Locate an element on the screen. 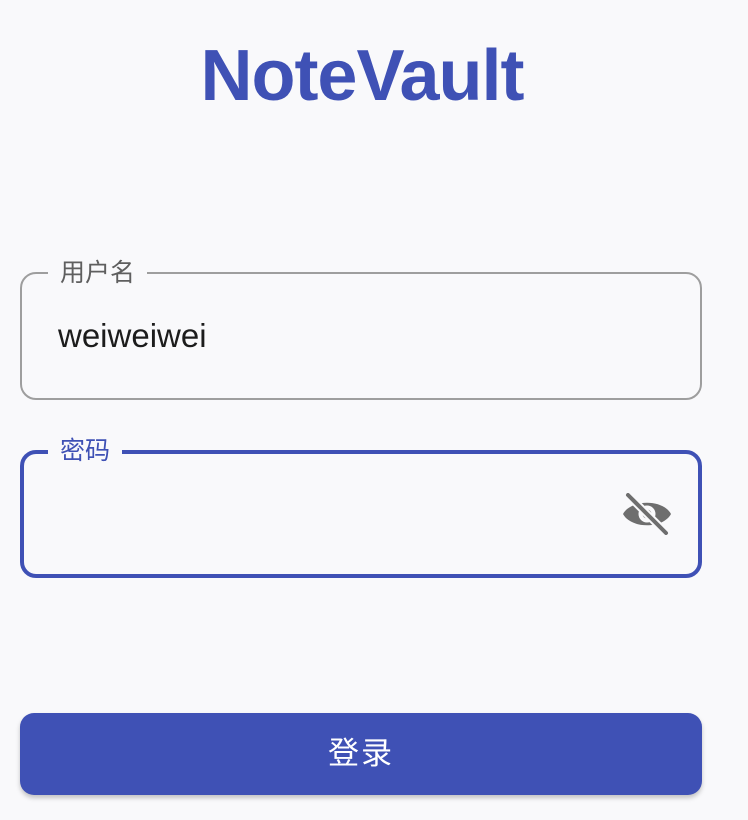 The width and height of the screenshot is (748, 820). username-label: 用户名 is located at coordinates (98, 273).